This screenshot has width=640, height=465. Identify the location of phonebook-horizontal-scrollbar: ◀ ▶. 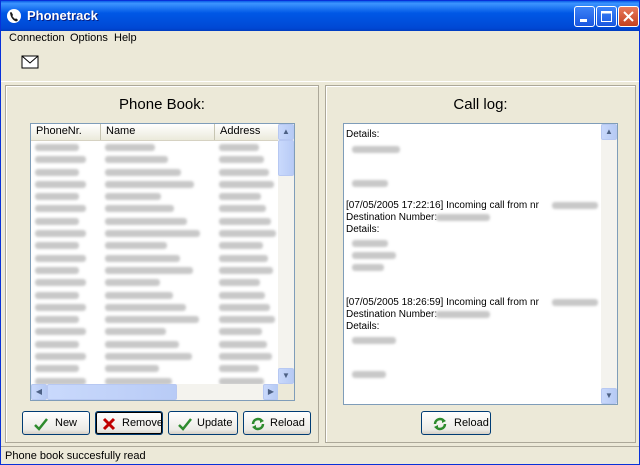
(155, 392).